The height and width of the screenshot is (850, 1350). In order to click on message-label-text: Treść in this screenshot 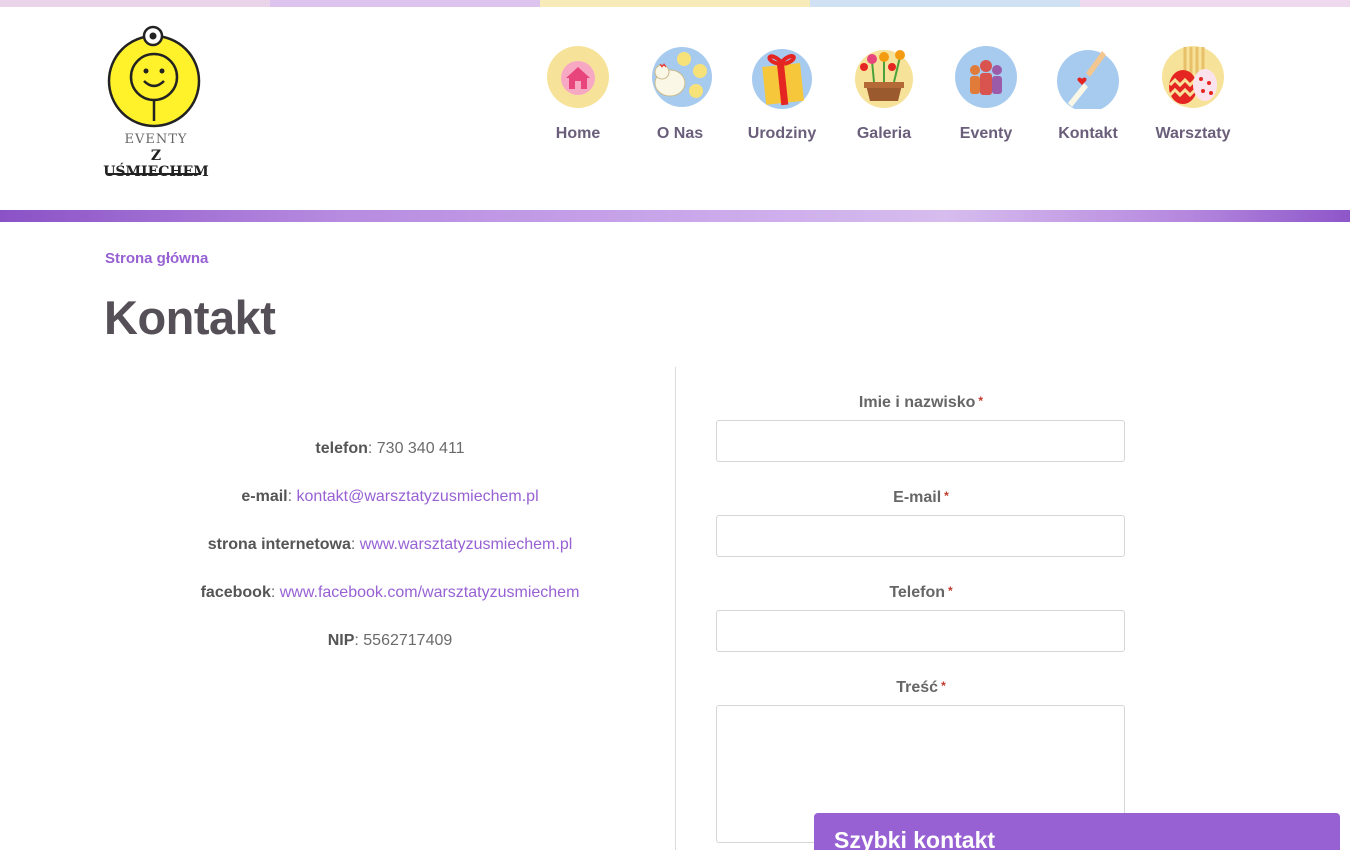, I will do `click(917, 687)`.